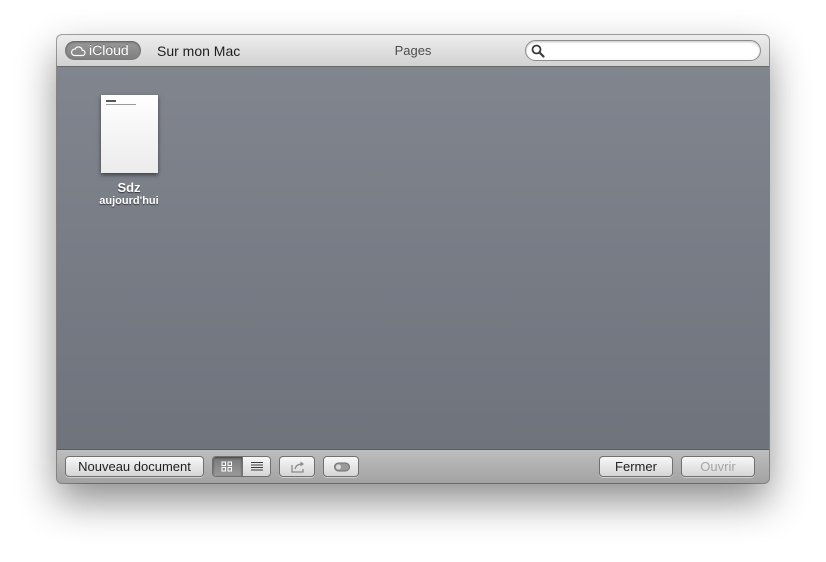 The height and width of the screenshot is (562, 826). I want to click on document-item: Sdz aujourd'hui, so click(129, 151).